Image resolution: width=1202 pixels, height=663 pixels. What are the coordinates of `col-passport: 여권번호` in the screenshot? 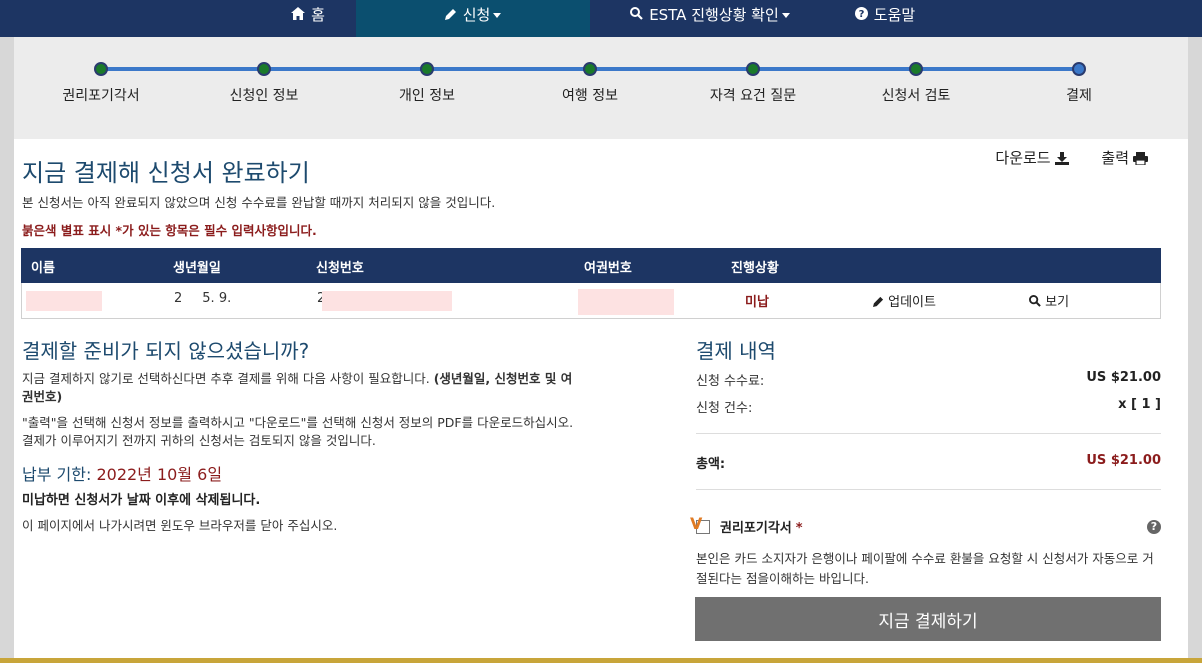 It's located at (608, 268).